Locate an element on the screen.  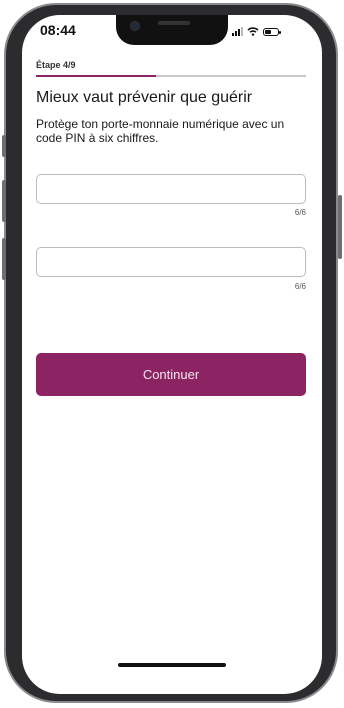
home-indicator is located at coordinates (172, 665).